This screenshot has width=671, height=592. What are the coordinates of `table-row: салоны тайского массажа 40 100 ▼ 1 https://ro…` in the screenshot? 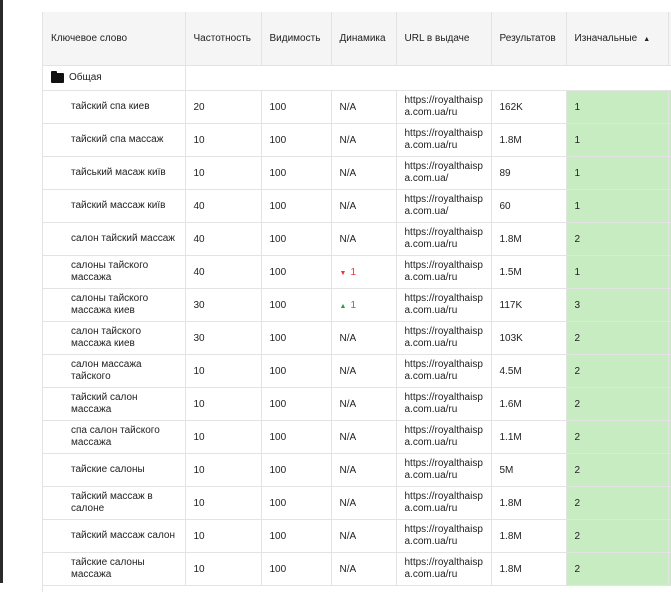 It's located at (357, 272).